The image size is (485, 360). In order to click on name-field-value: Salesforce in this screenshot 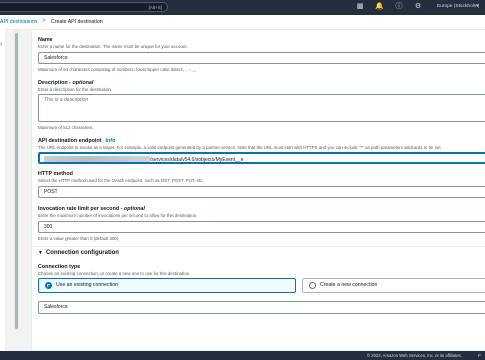, I will do `click(56, 58)`.